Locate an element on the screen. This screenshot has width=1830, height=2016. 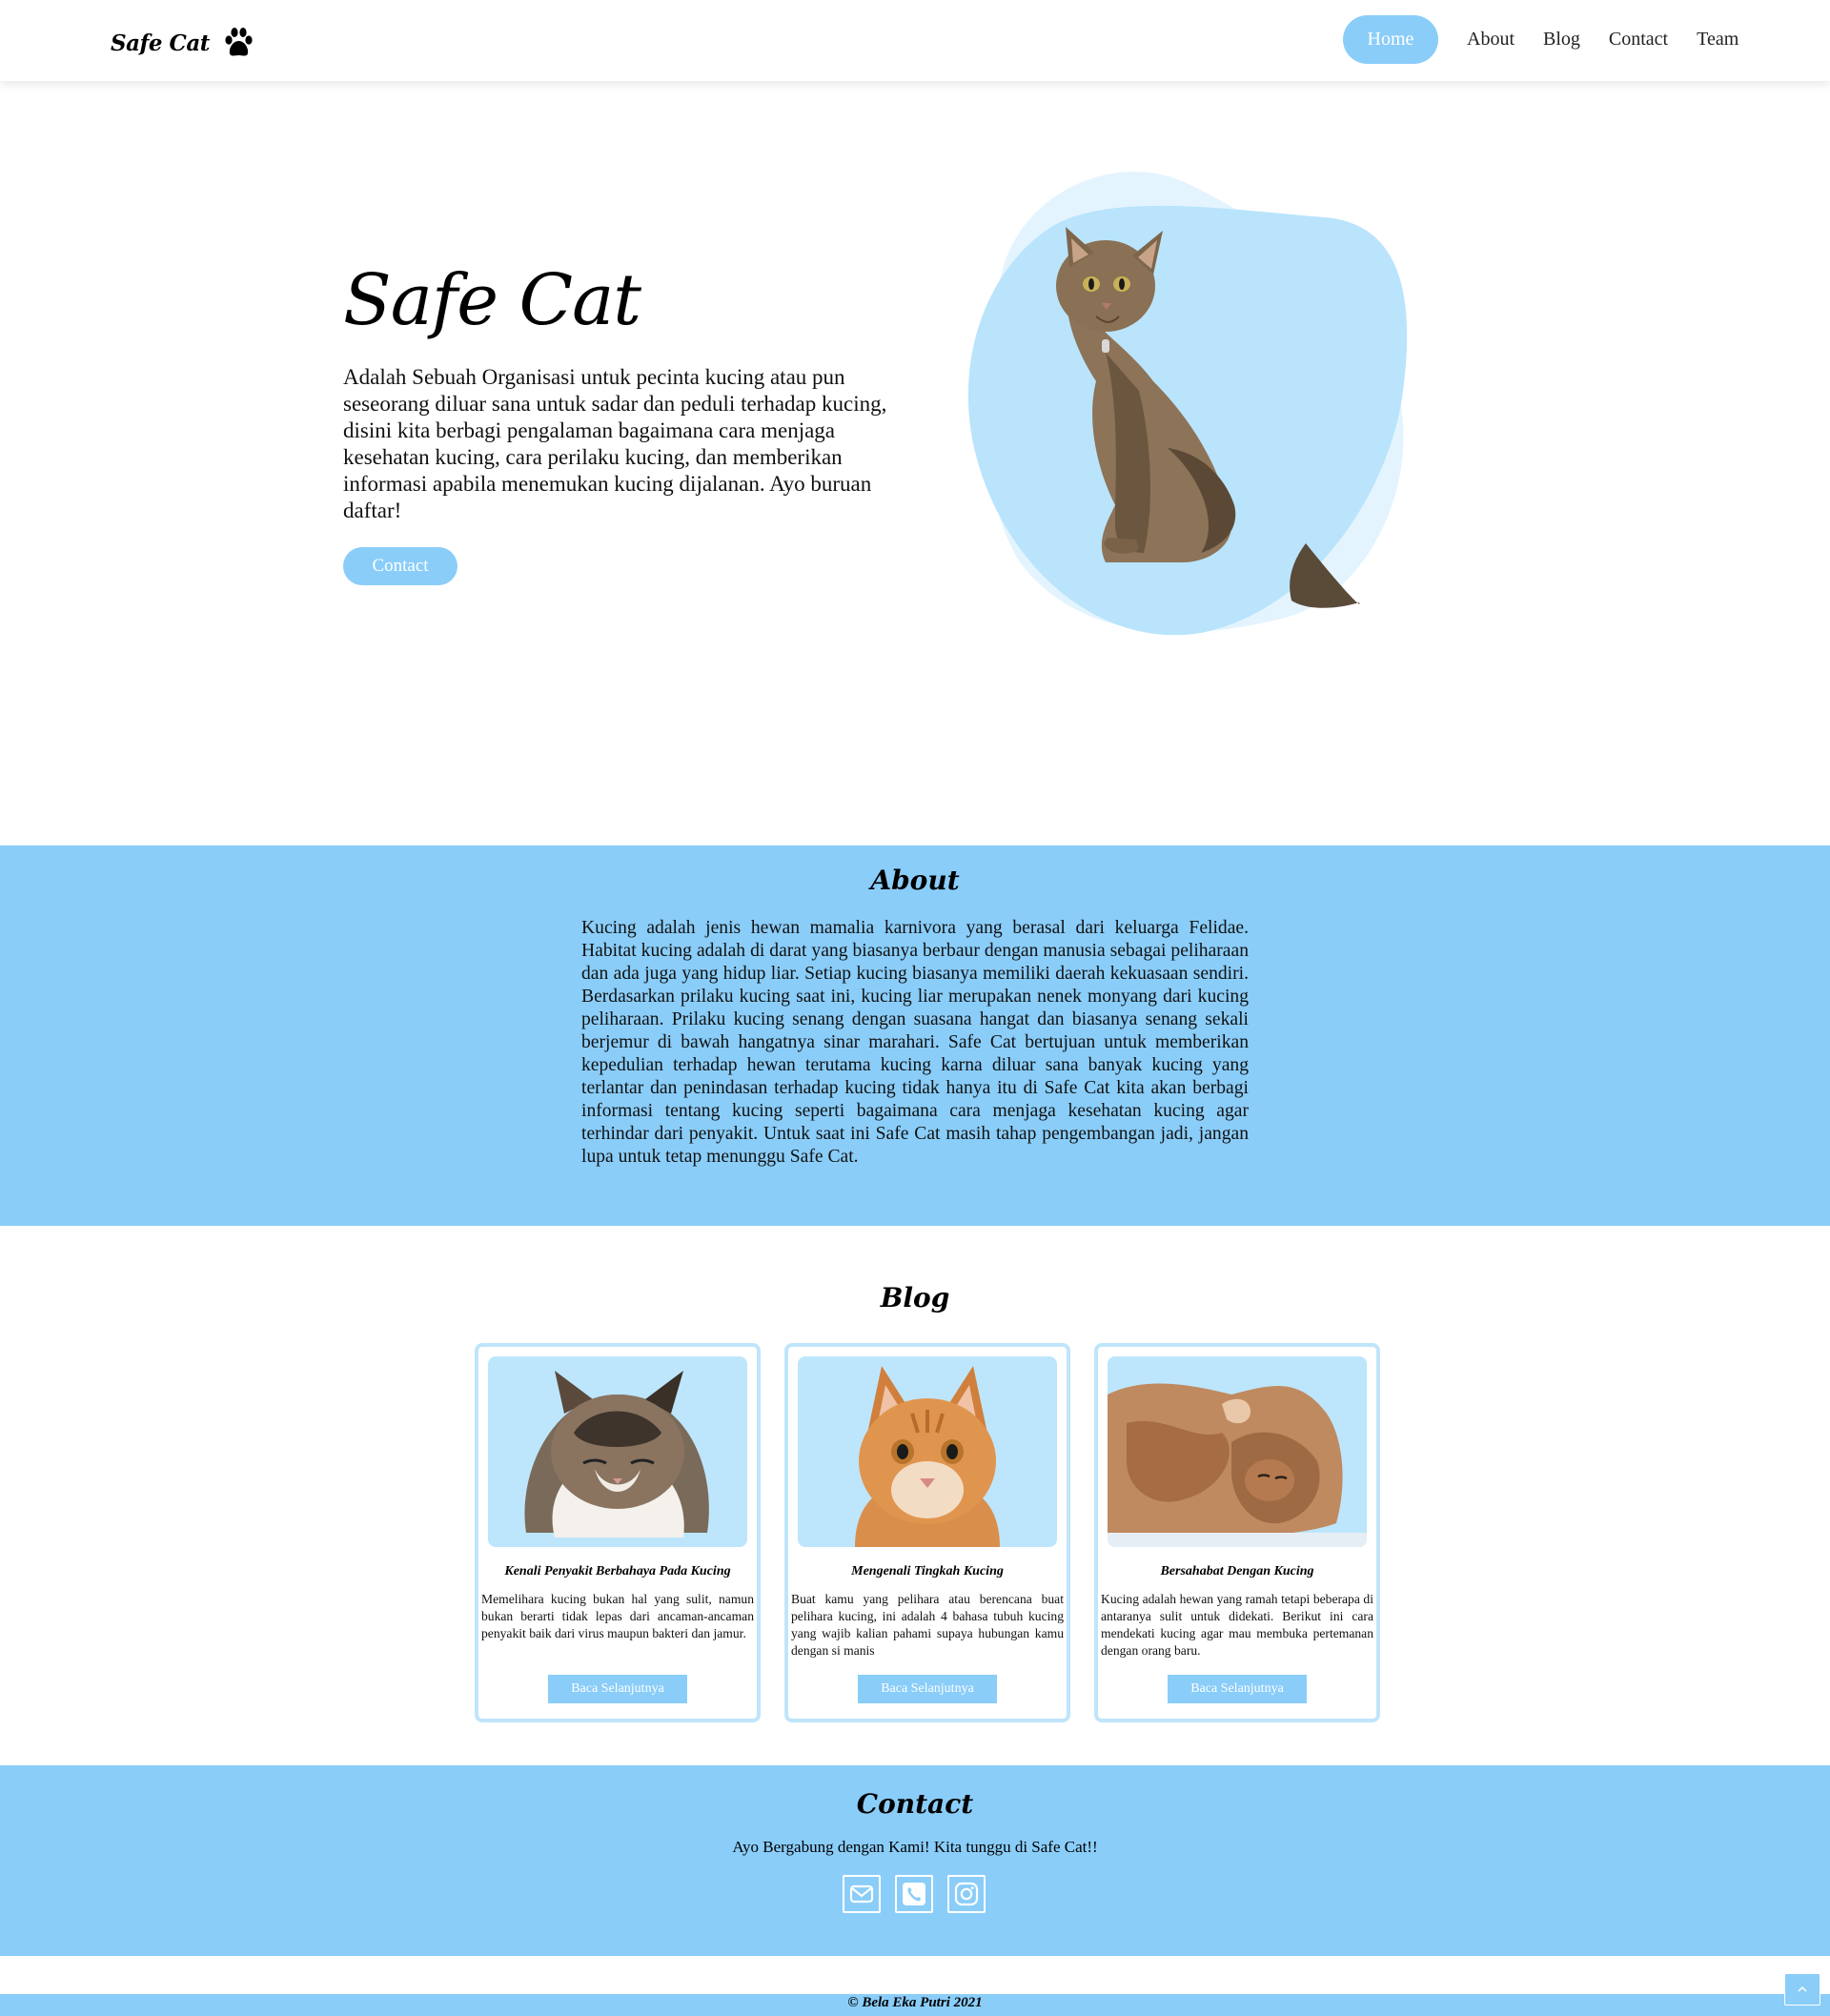
cat-lying-photo is located at coordinates (1237, 1451).